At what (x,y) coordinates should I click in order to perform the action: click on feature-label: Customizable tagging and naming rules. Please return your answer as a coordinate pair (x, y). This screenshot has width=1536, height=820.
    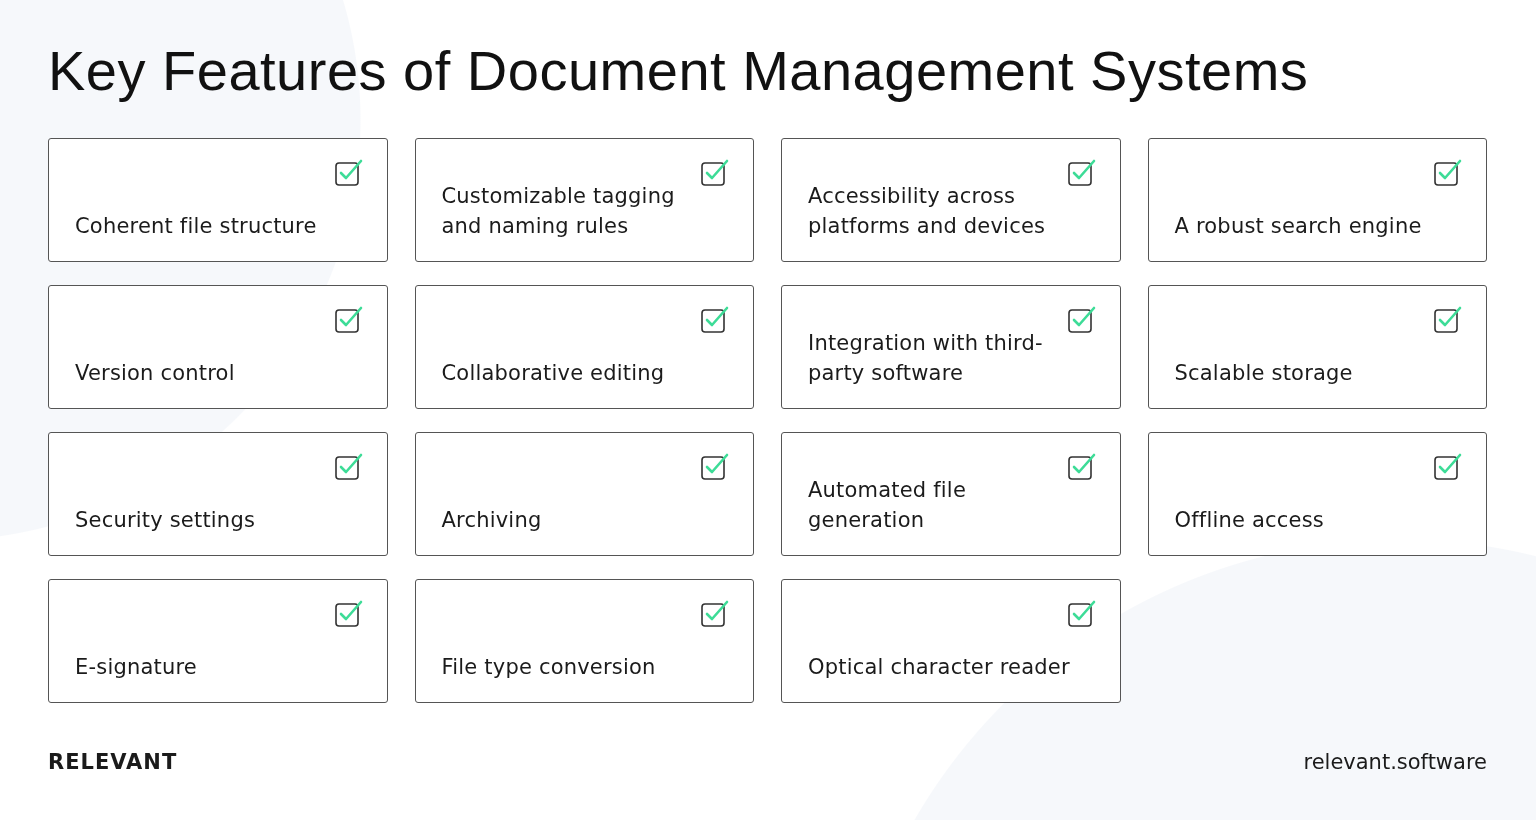
    Looking at the image, I should click on (558, 211).